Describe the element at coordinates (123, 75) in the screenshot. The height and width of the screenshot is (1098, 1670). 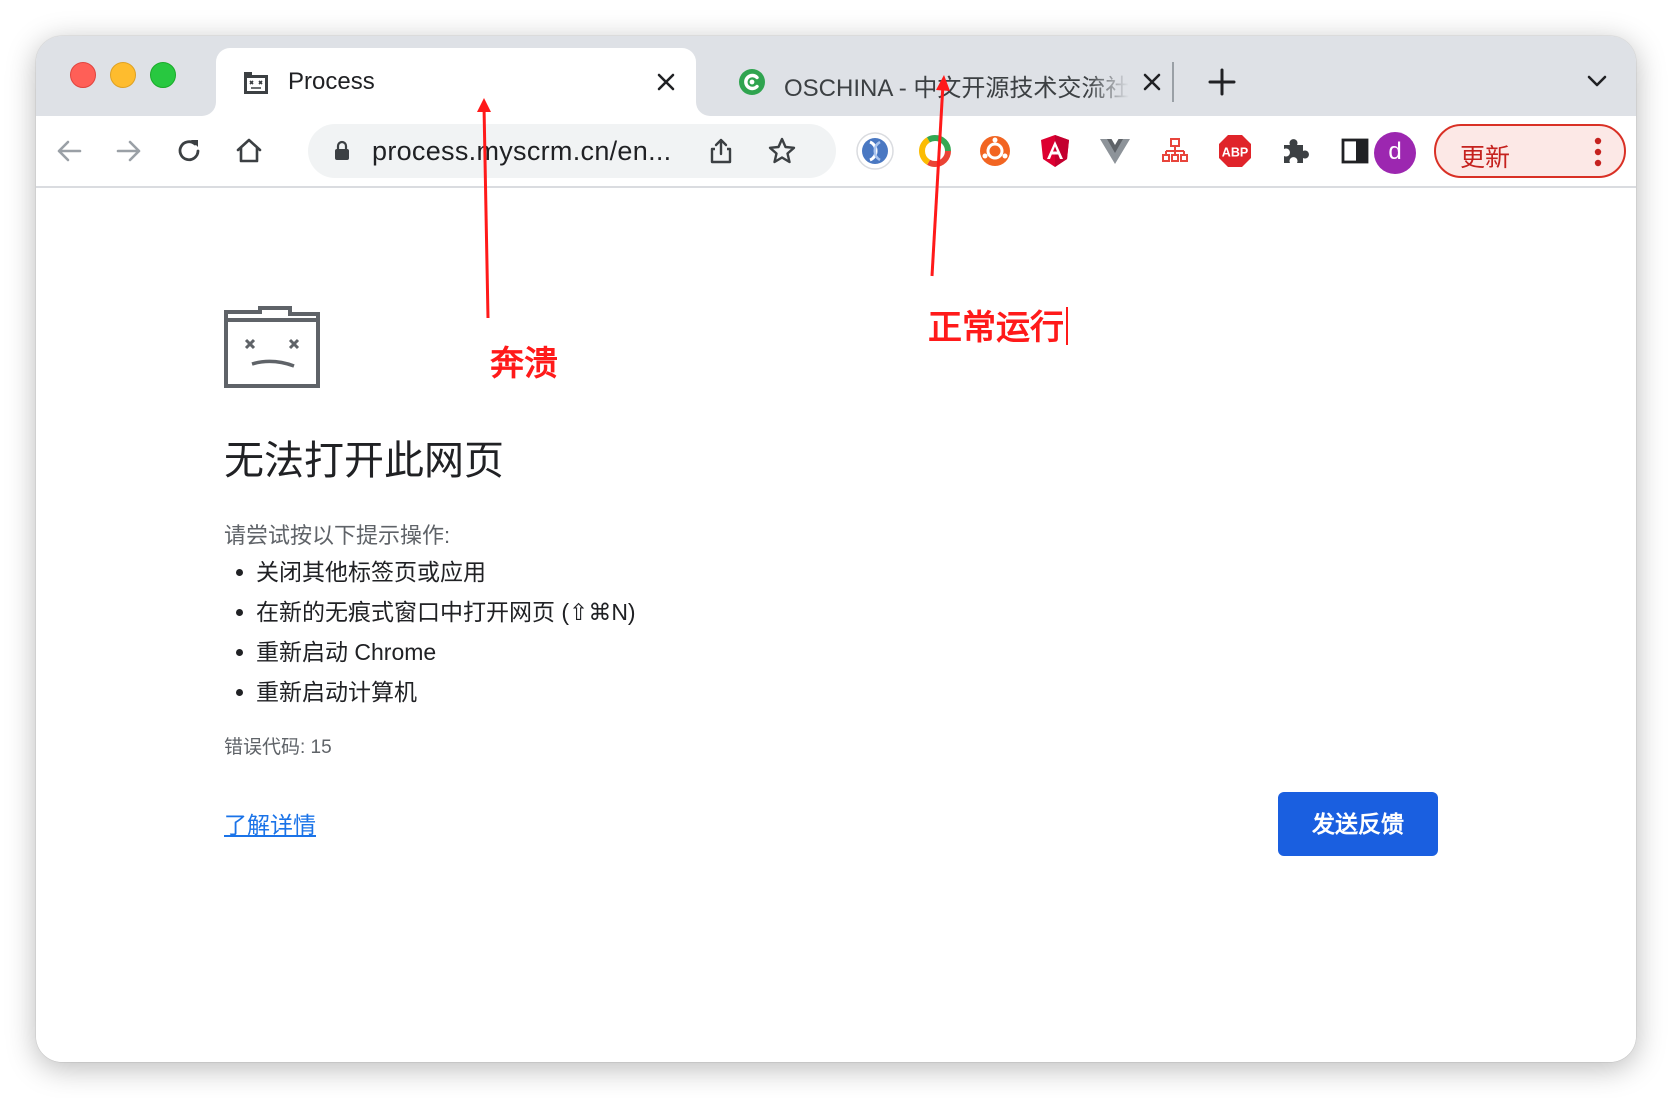
I see `window-minimize-button` at that location.